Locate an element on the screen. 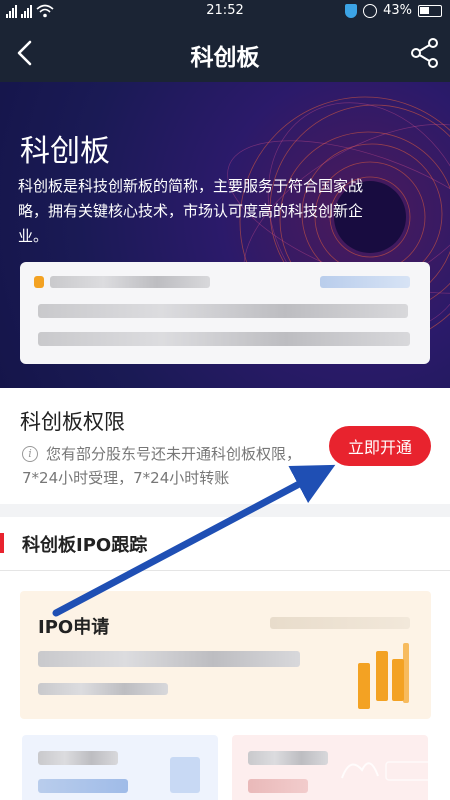 The height and width of the screenshot is (800, 450). battery-icon is located at coordinates (430, 10).